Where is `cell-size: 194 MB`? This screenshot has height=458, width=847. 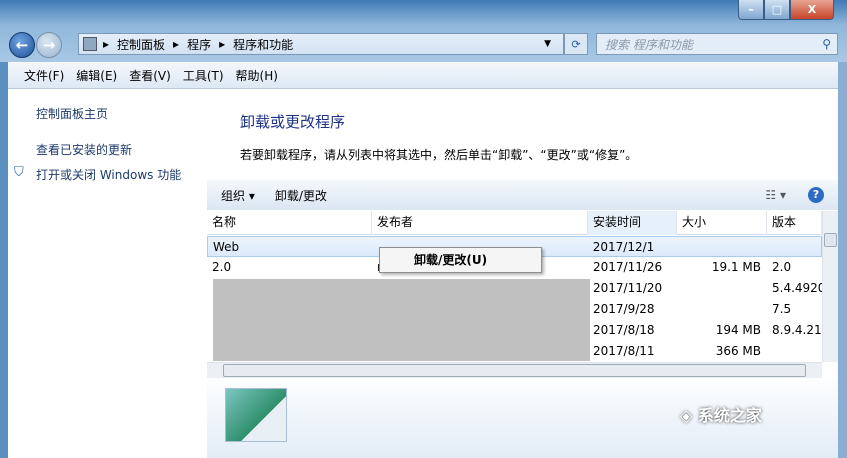
cell-size: 194 MB is located at coordinates (738, 330).